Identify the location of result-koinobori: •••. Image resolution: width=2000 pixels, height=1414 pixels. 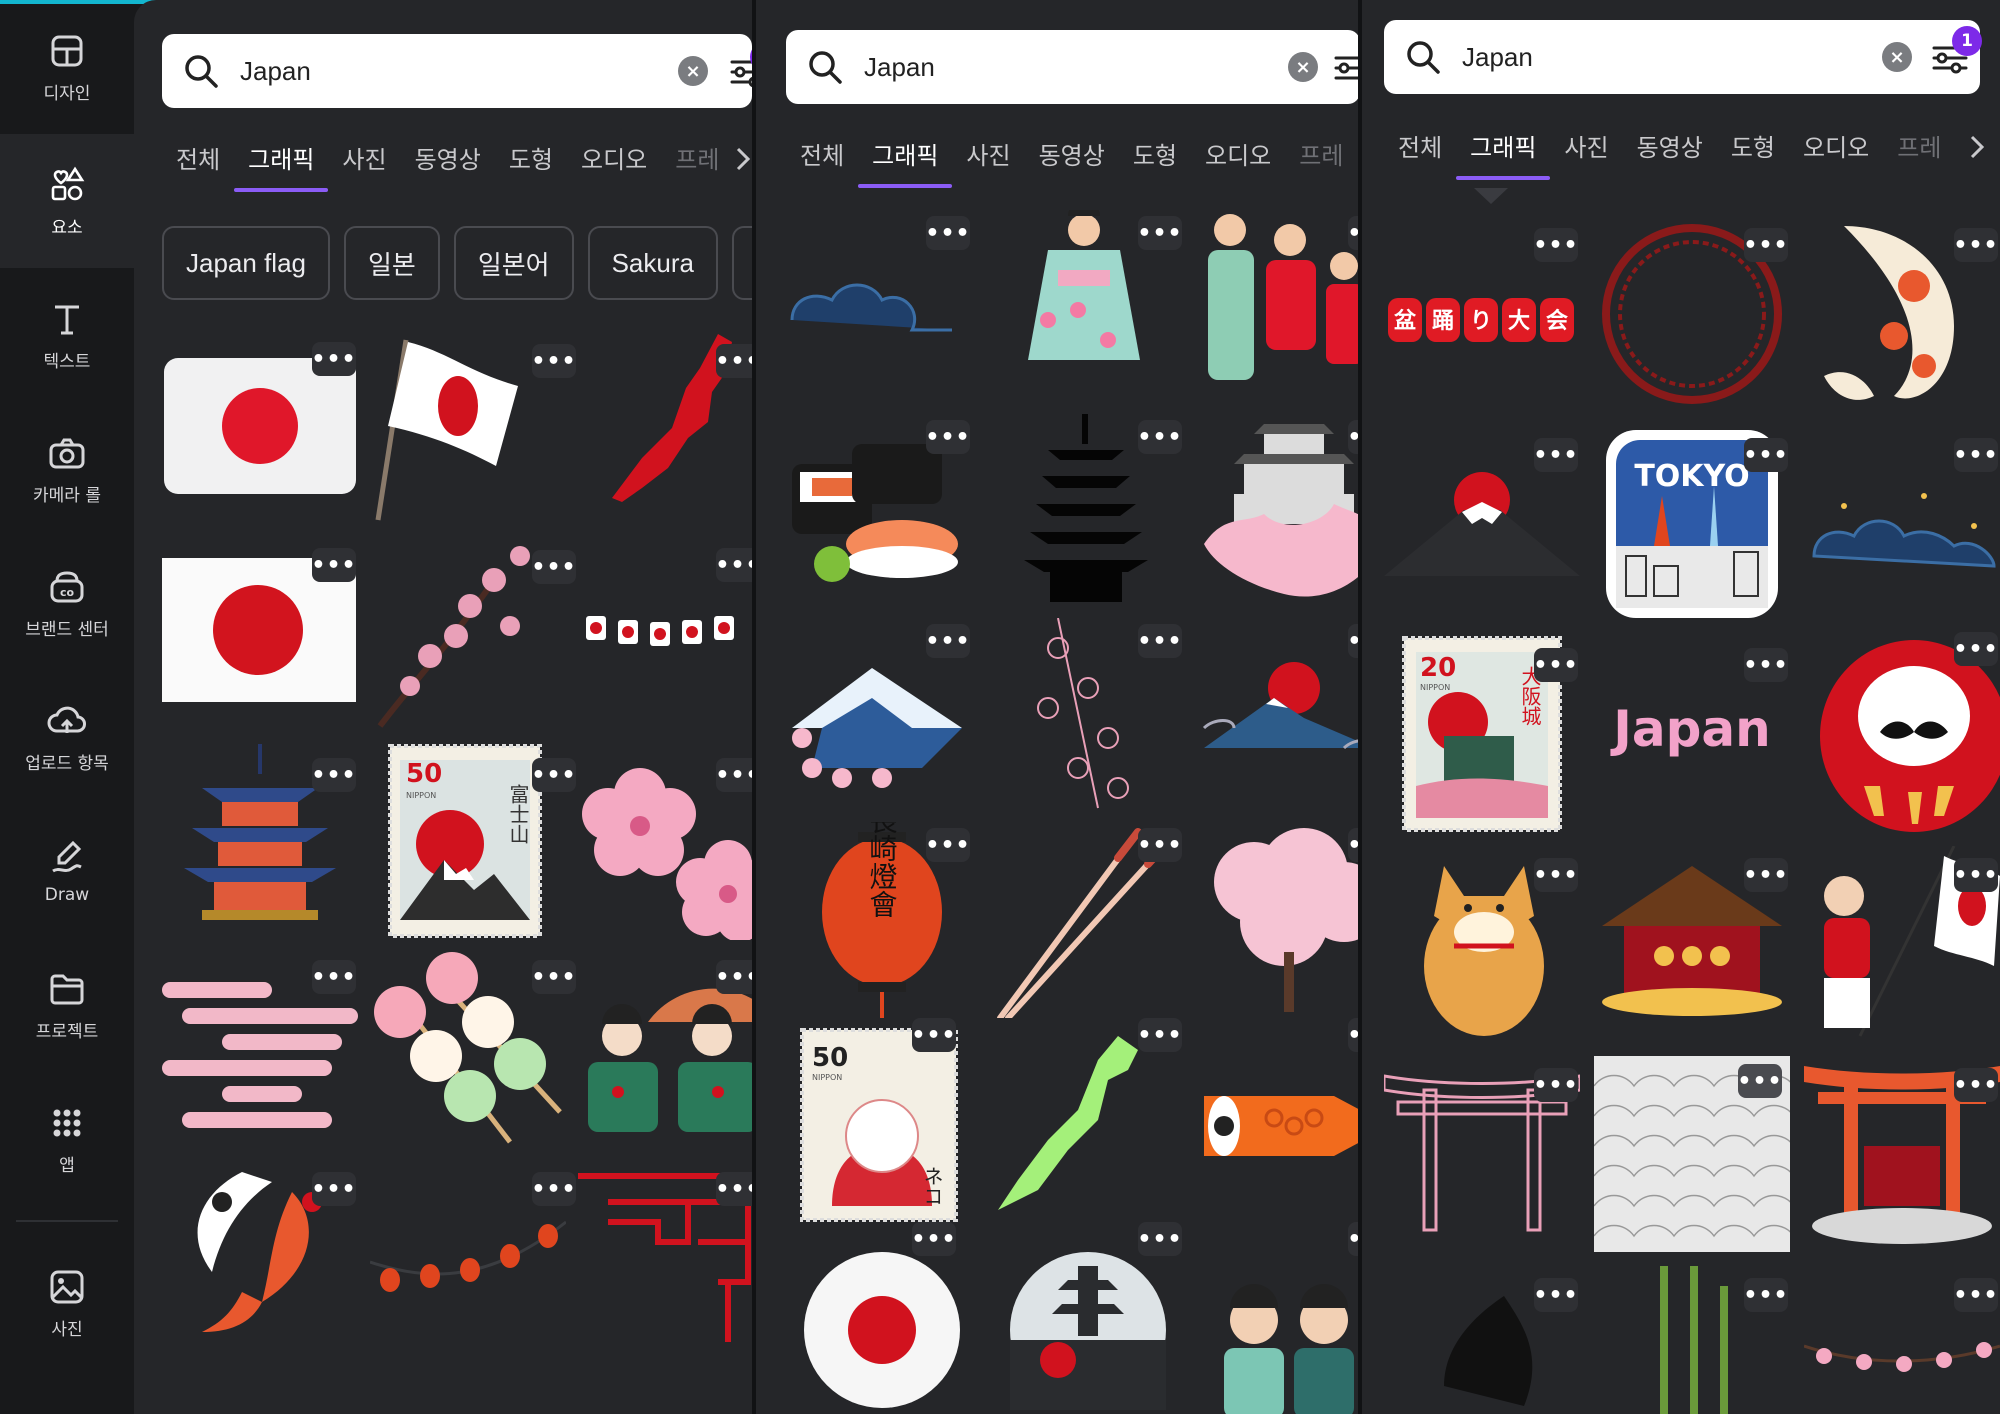
(1277, 1120).